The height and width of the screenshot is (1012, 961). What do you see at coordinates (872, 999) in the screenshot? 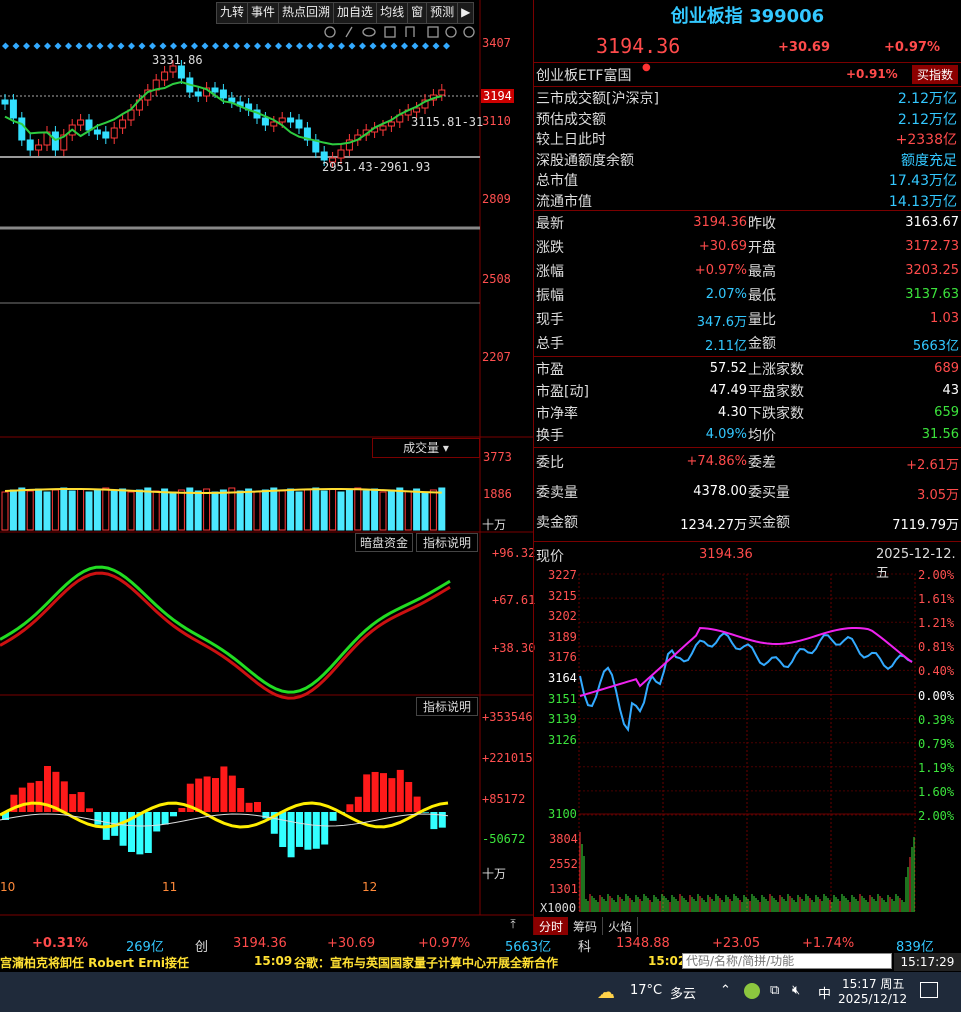
I see `taskbar-date: 2025/12/12` at bounding box center [872, 999].